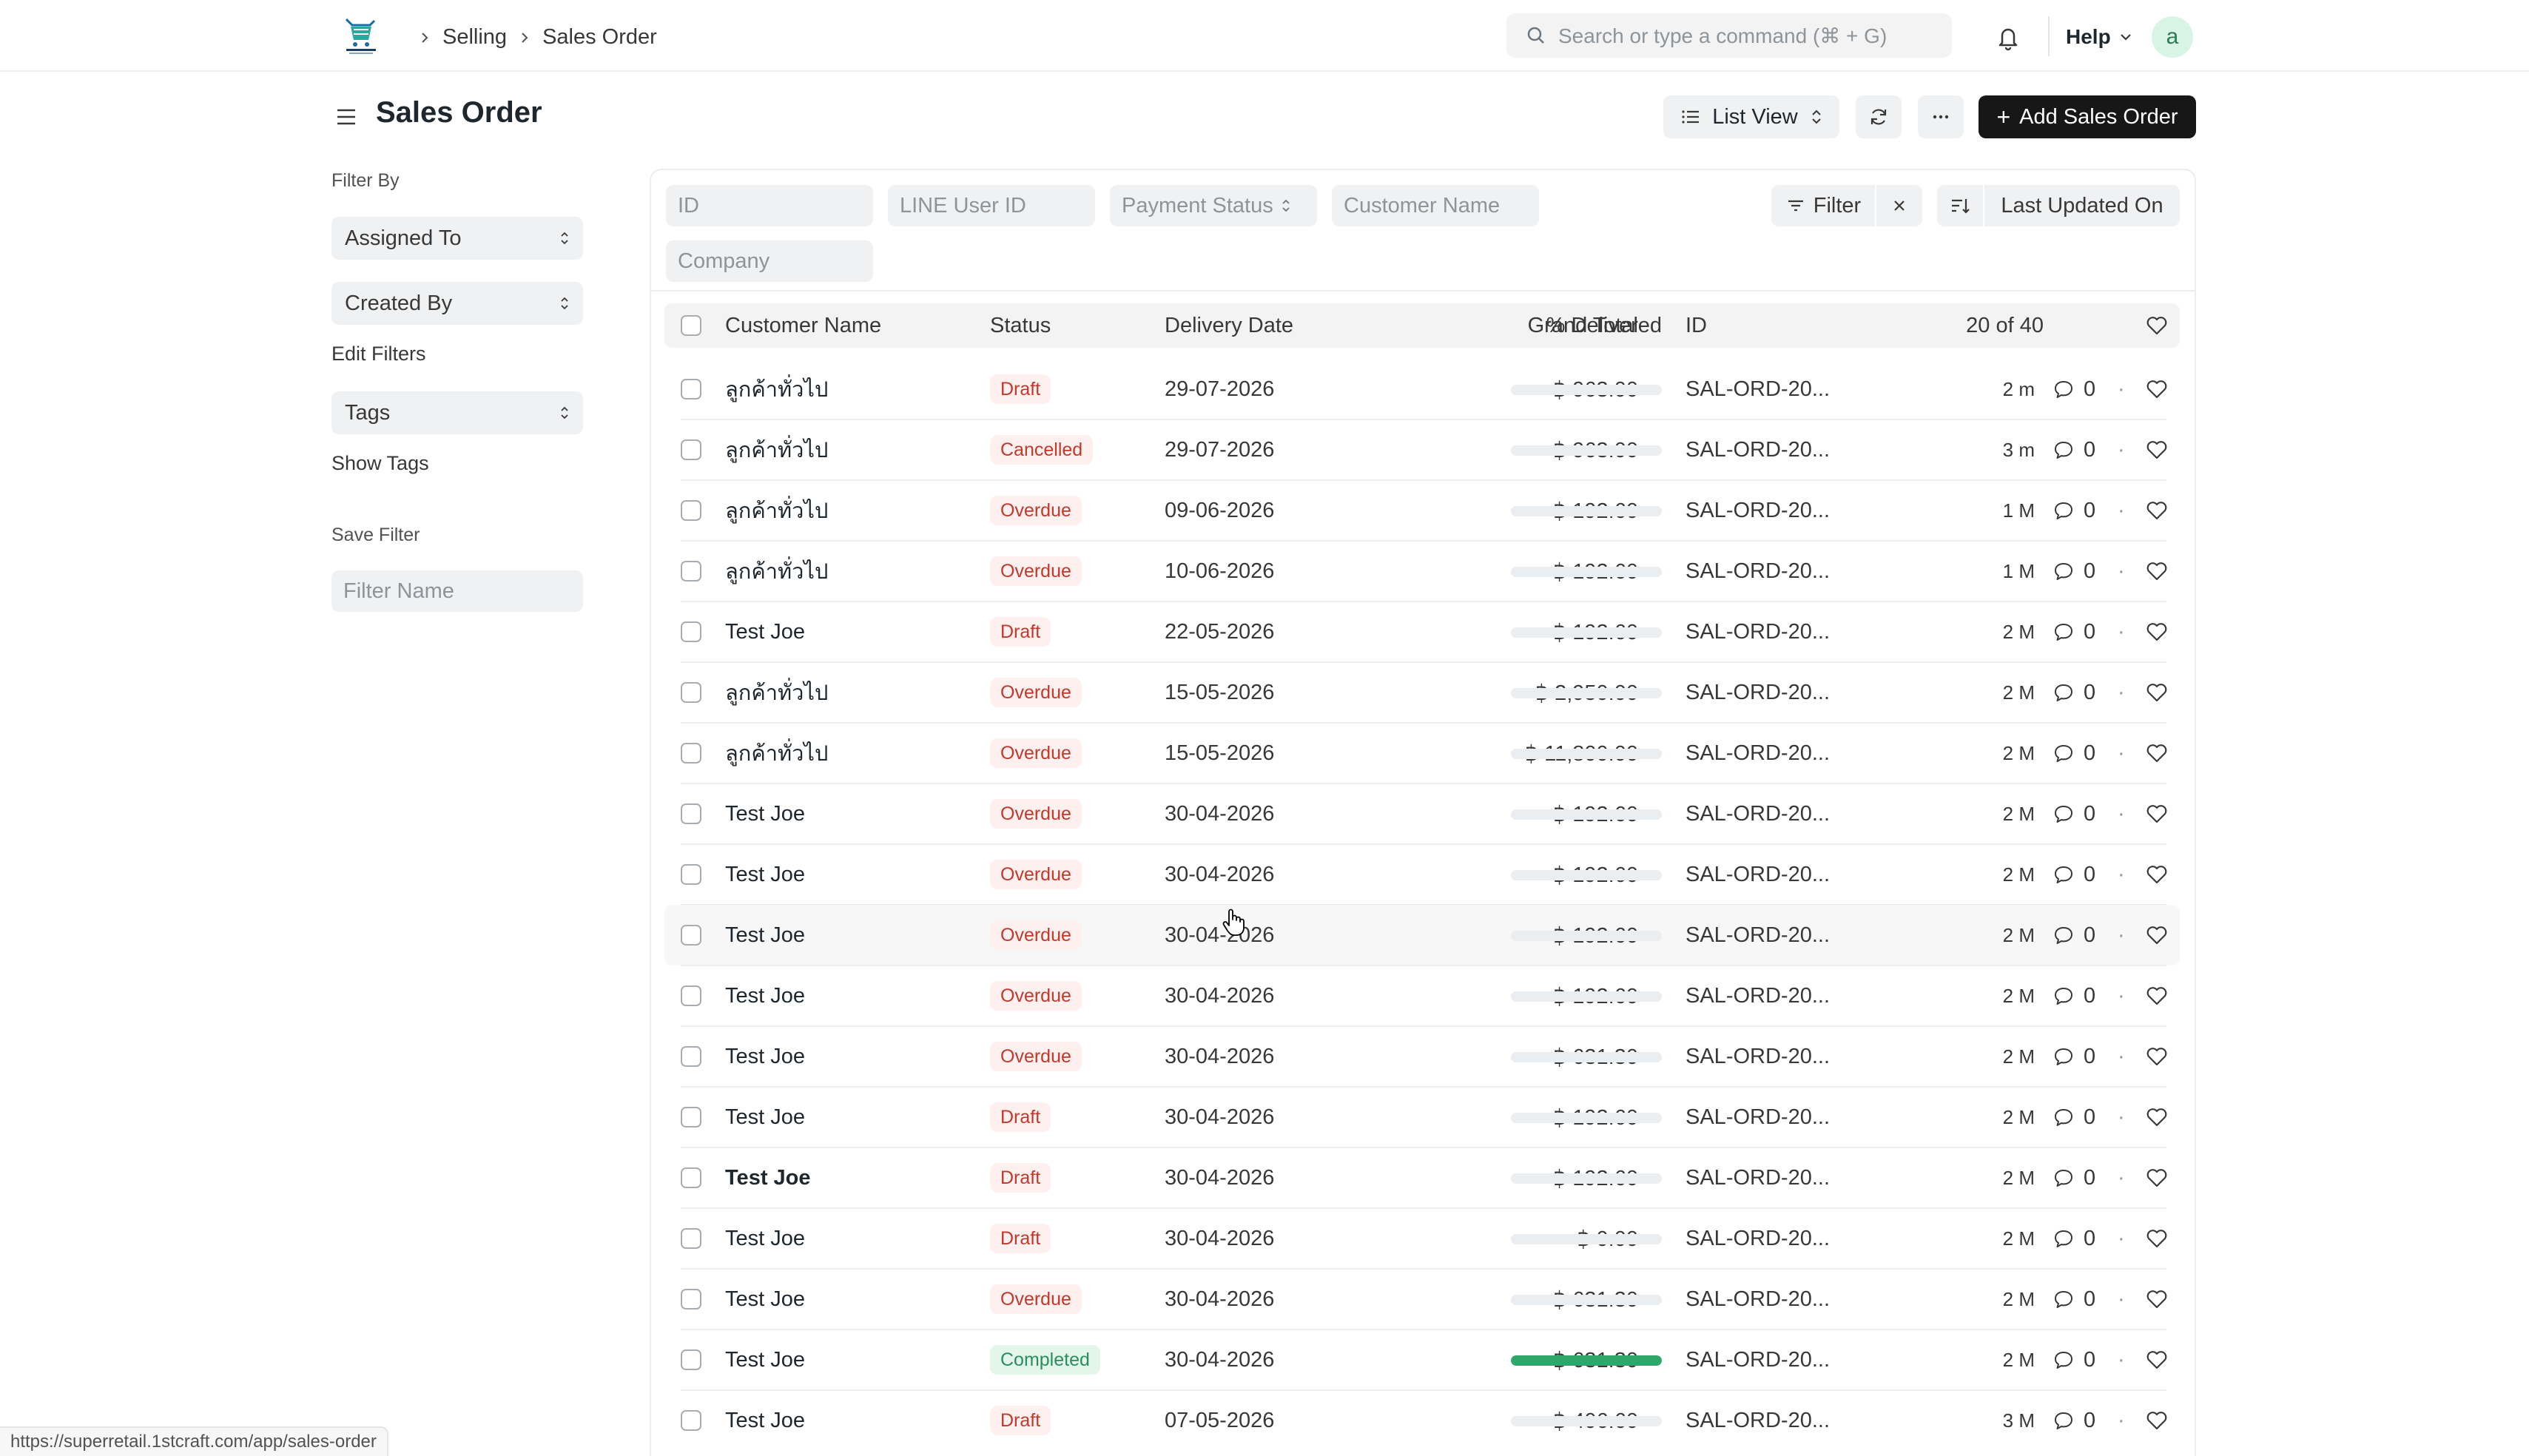  Describe the element at coordinates (992, 206) in the screenshot. I see `line-user-id-filter-input: LINE User ID` at that location.